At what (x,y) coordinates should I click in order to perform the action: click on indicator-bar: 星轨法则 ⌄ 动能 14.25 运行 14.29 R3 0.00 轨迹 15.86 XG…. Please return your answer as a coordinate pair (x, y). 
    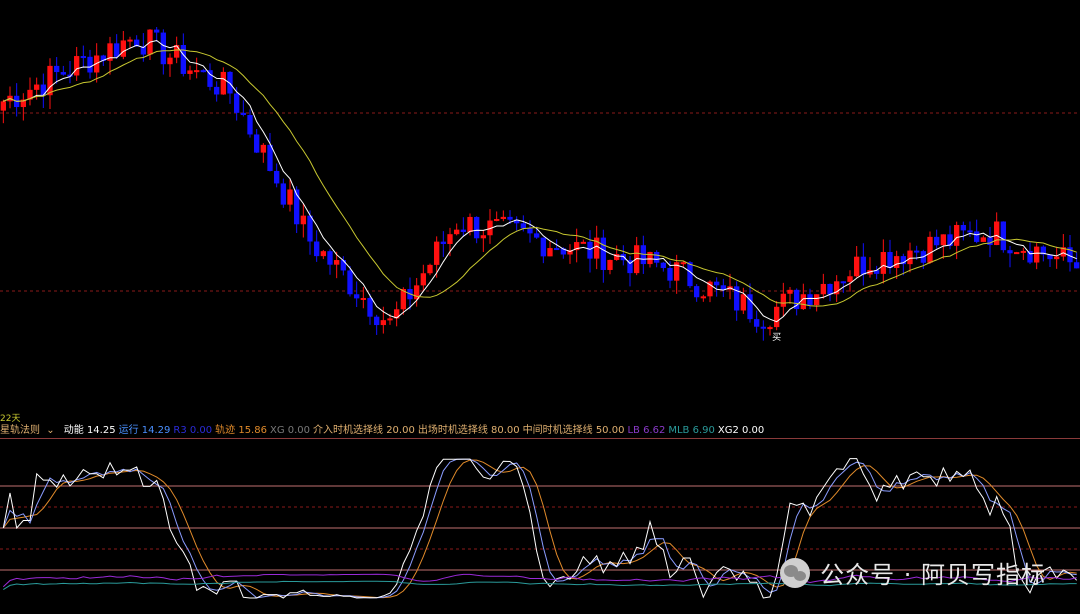
    Looking at the image, I should click on (540, 431).